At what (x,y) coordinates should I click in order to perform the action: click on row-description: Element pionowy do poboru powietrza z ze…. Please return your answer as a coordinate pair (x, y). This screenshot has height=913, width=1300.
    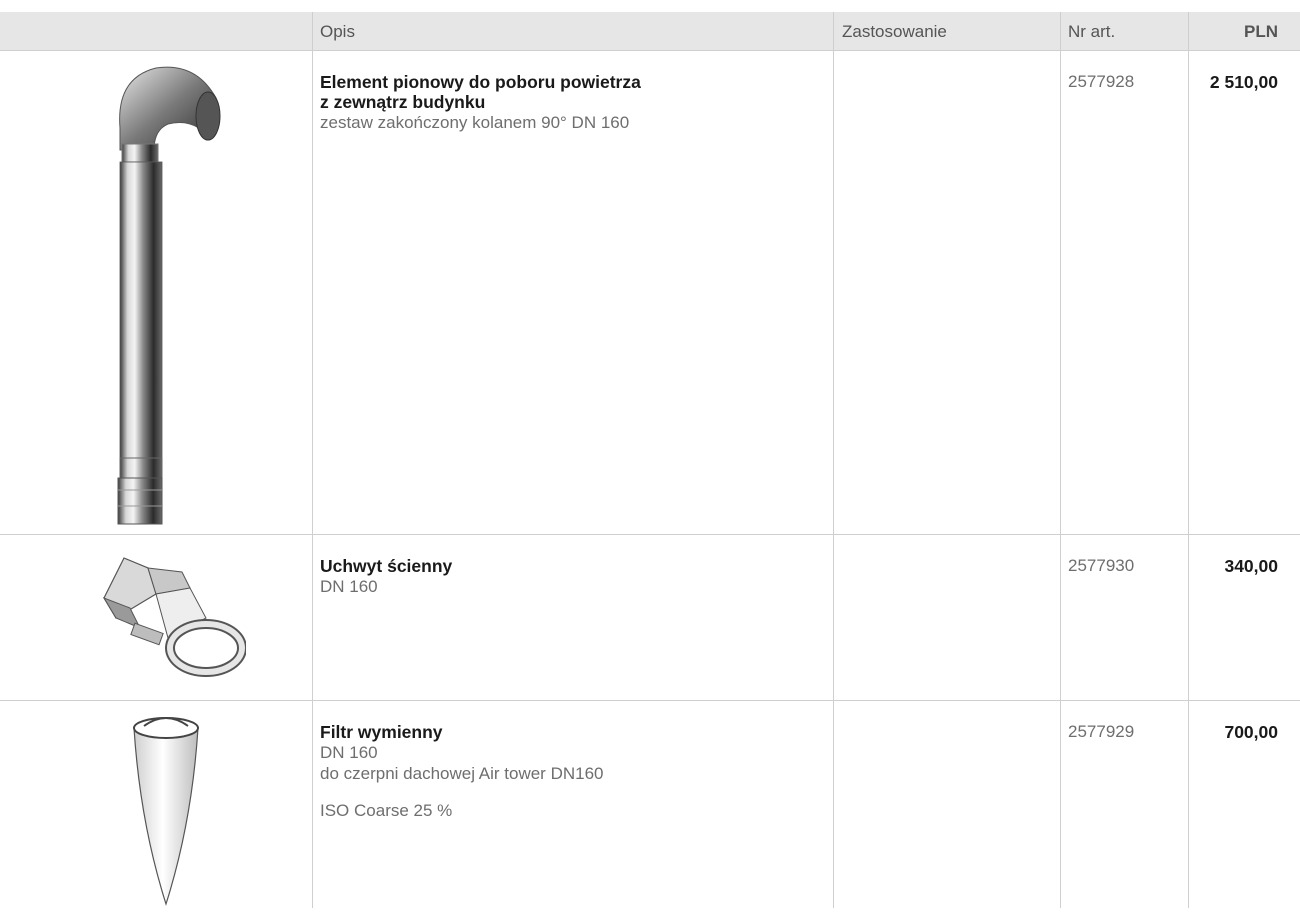
    Looking at the image, I should click on (570, 102).